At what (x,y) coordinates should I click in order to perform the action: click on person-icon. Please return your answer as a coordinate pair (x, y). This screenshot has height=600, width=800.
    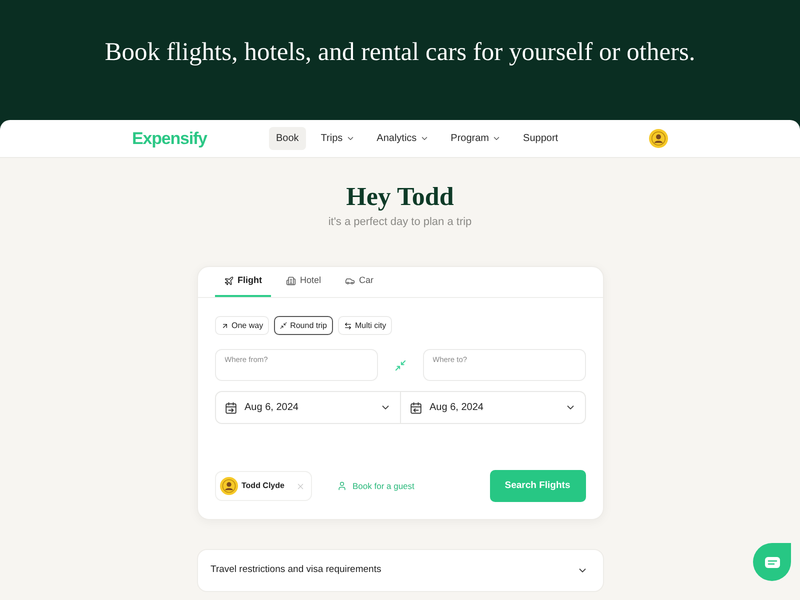
    Looking at the image, I should click on (341, 486).